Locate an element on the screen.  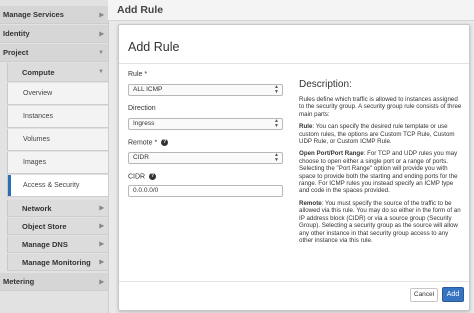
modal-footer-divider is located at coordinates (294, 281).